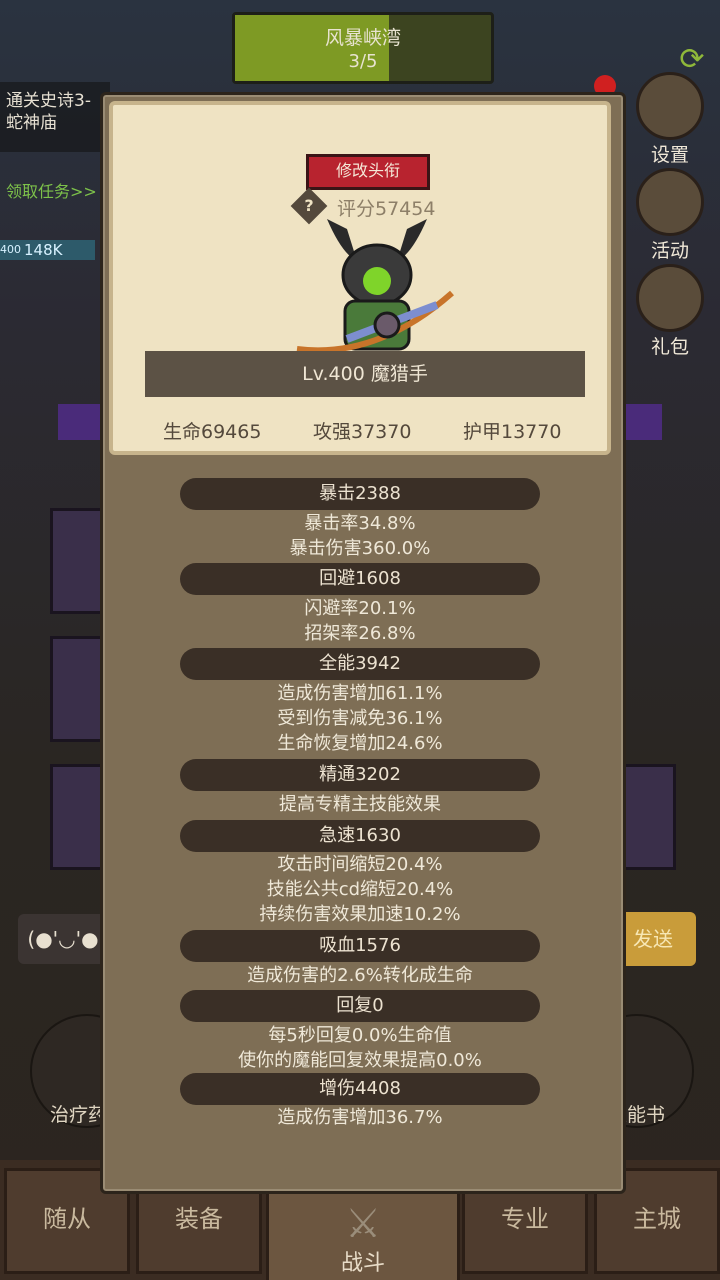 This screenshot has width=720, height=1280. Describe the element at coordinates (375, 286) in the screenshot. I see `hero-avatar` at that location.